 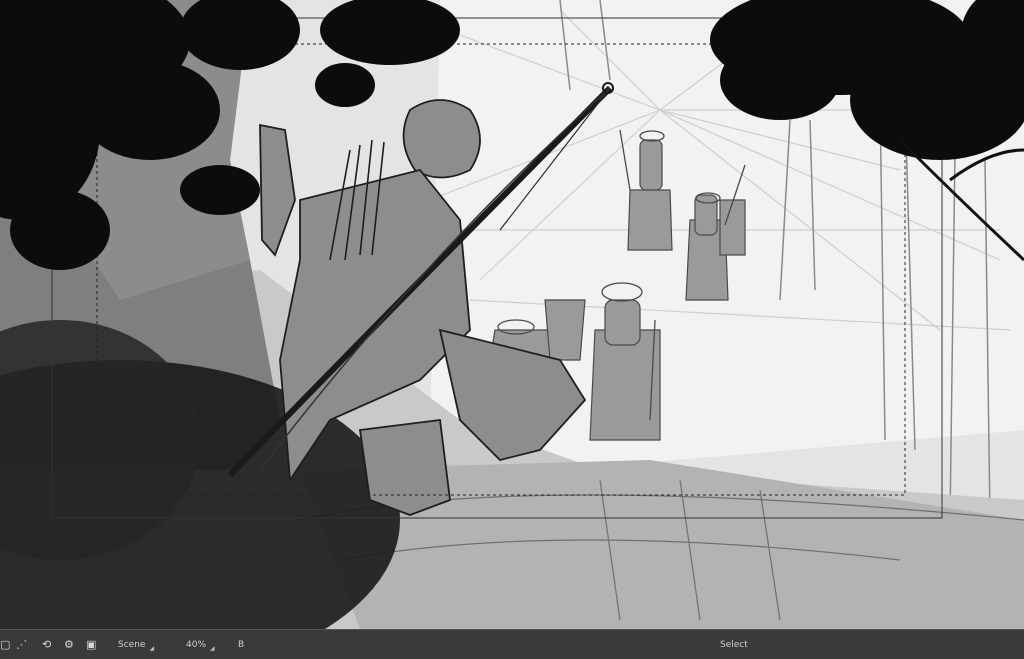 I want to click on zoom-value: 40%, so click(x=196, y=644).